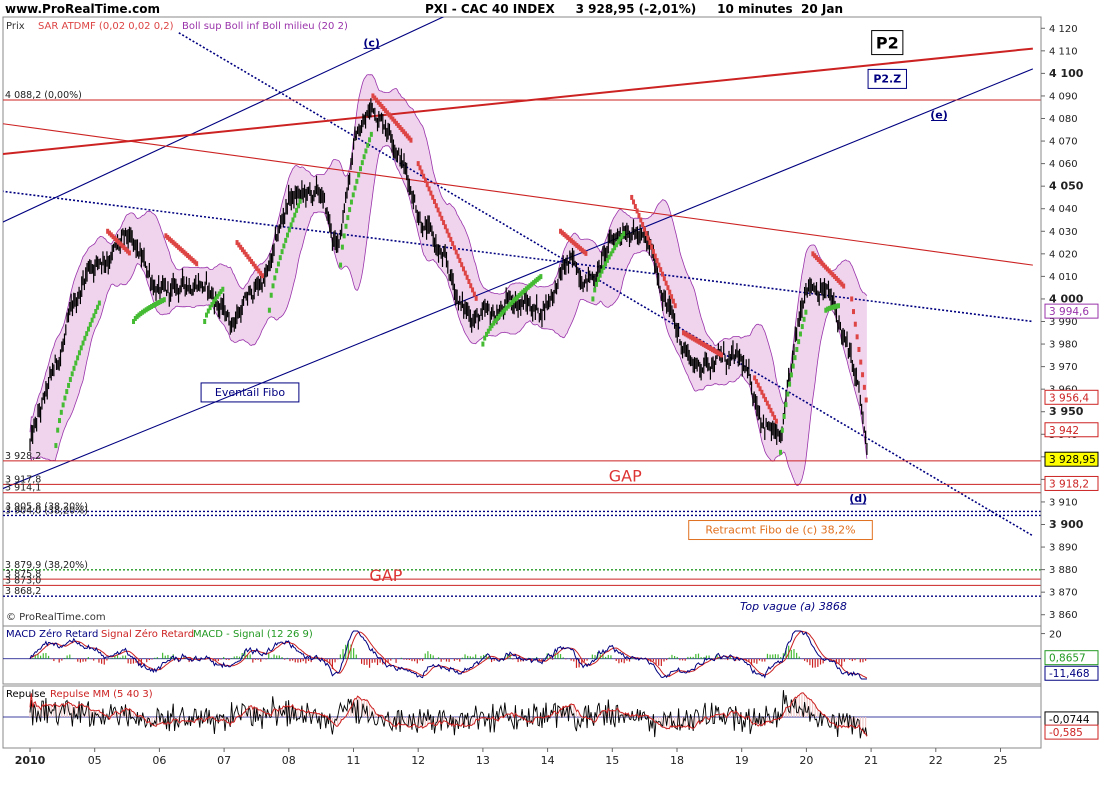 The height and width of the screenshot is (800, 1100). Describe the element at coordinates (23, 591) in the screenshot. I see `level-label: 3 868,2` at that location.